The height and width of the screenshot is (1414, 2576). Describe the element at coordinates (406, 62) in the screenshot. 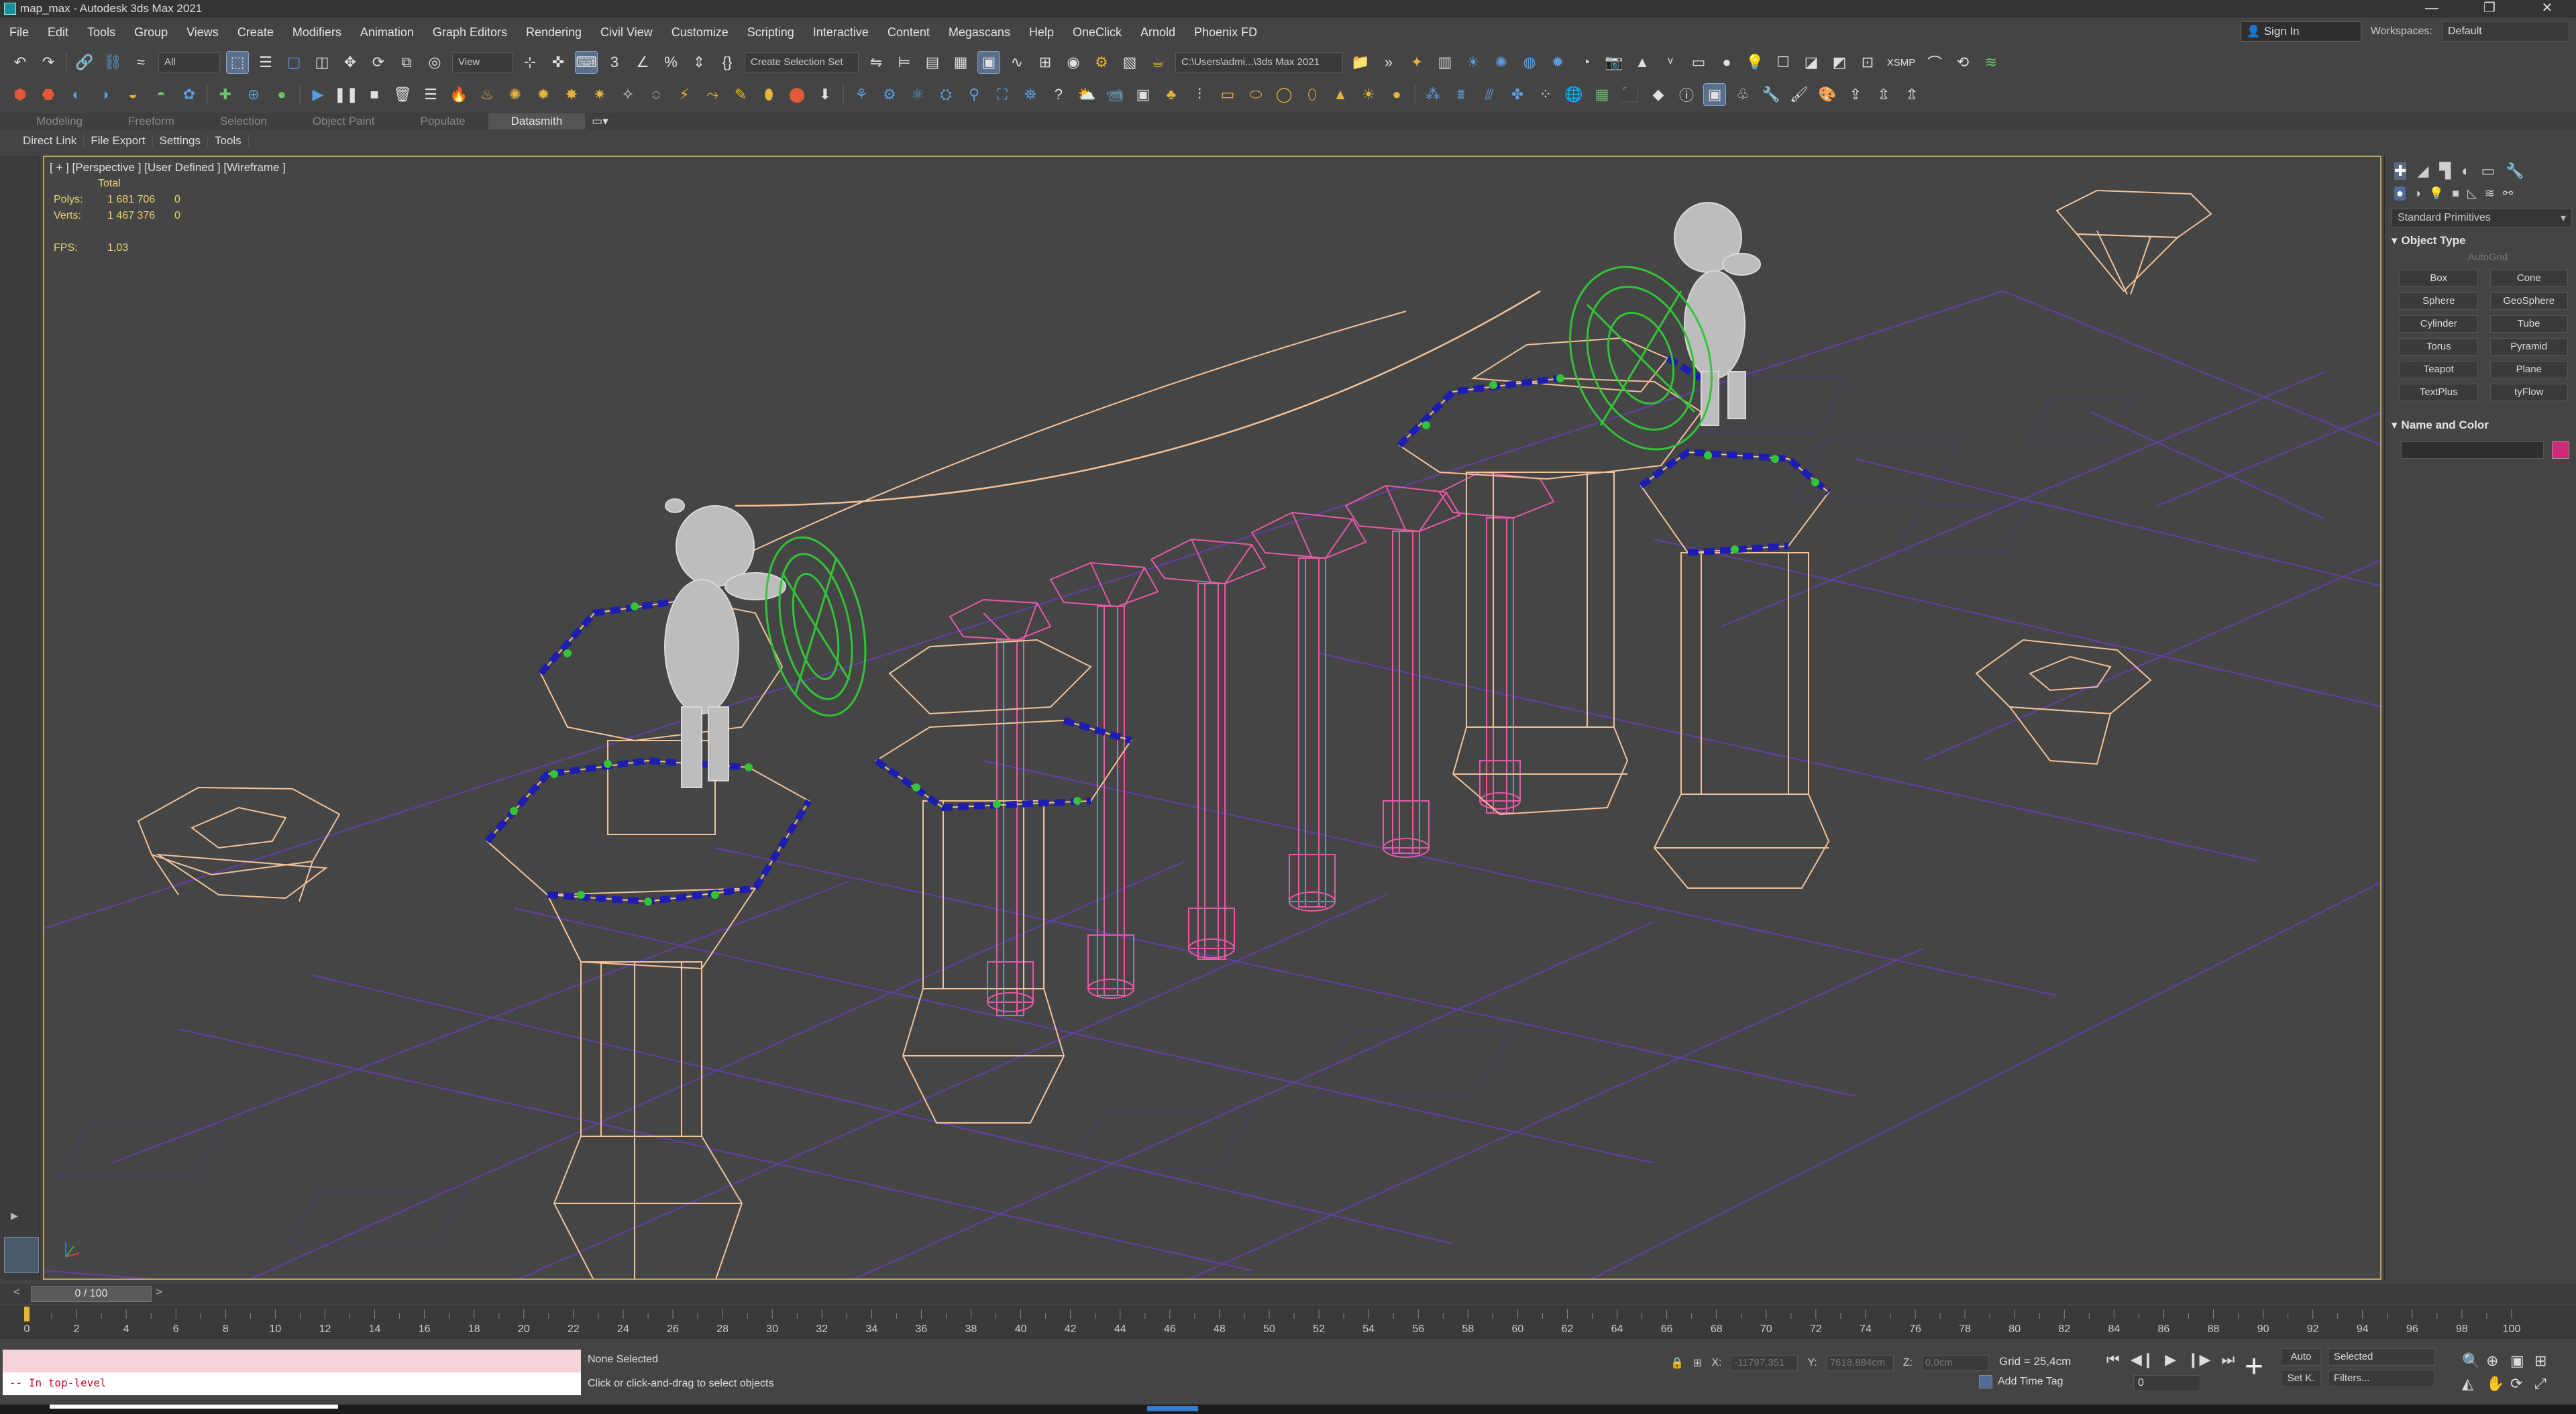

I see `scale-icon: ⧉` at that location.